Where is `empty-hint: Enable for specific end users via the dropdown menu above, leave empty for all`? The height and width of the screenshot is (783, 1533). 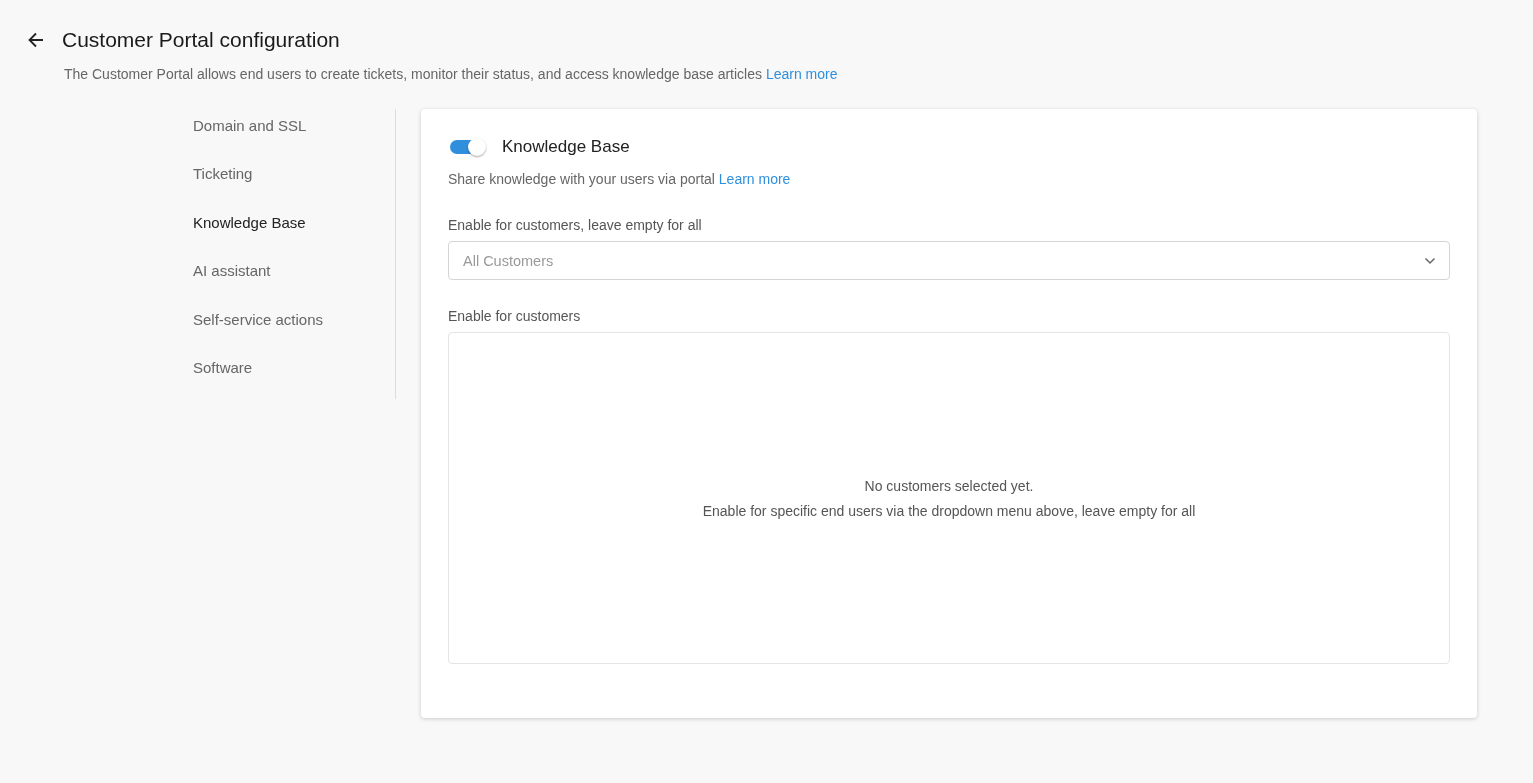
empty-hint: Enable for specific end users via the dropdown menu above, leave empty for all is located at coordinates (949, 510).